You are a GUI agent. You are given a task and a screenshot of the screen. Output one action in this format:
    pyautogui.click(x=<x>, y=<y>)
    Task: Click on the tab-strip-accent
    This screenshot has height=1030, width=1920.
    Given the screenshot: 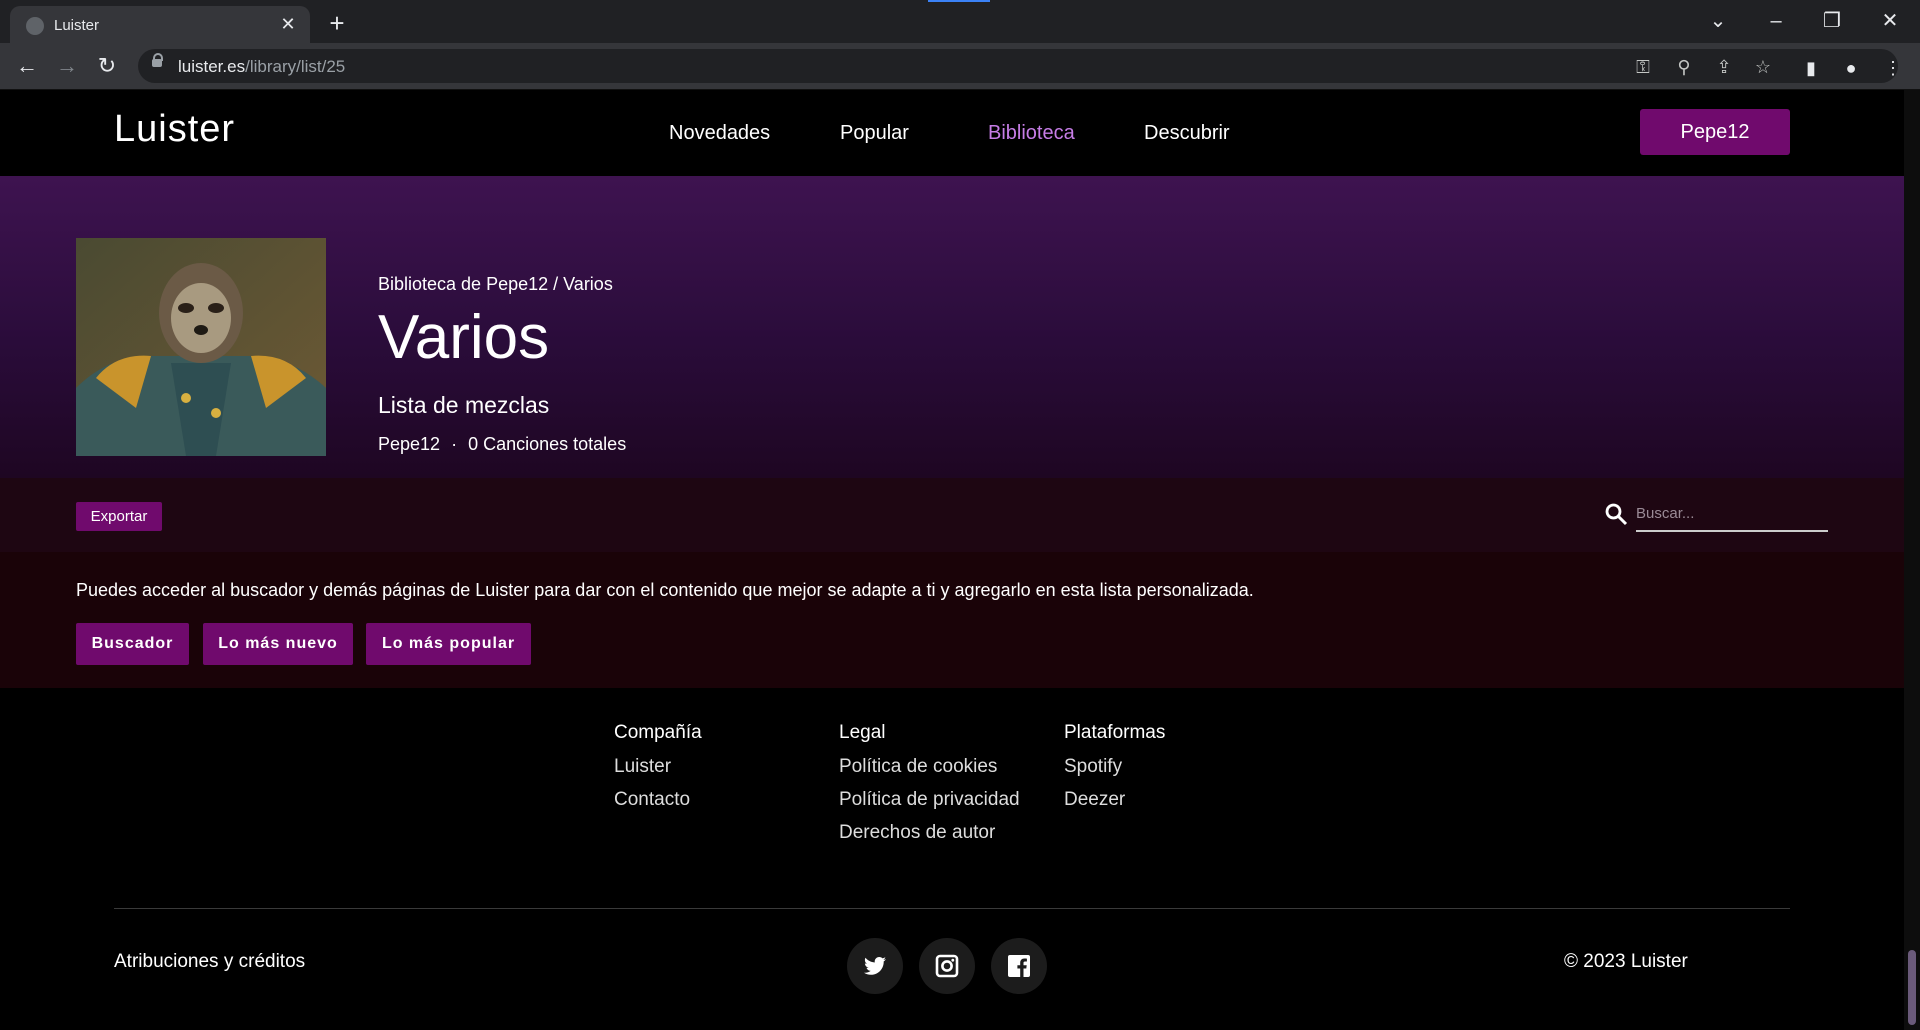 What is the action you would take?
    pyautogui.click(x=959, y=1)
    